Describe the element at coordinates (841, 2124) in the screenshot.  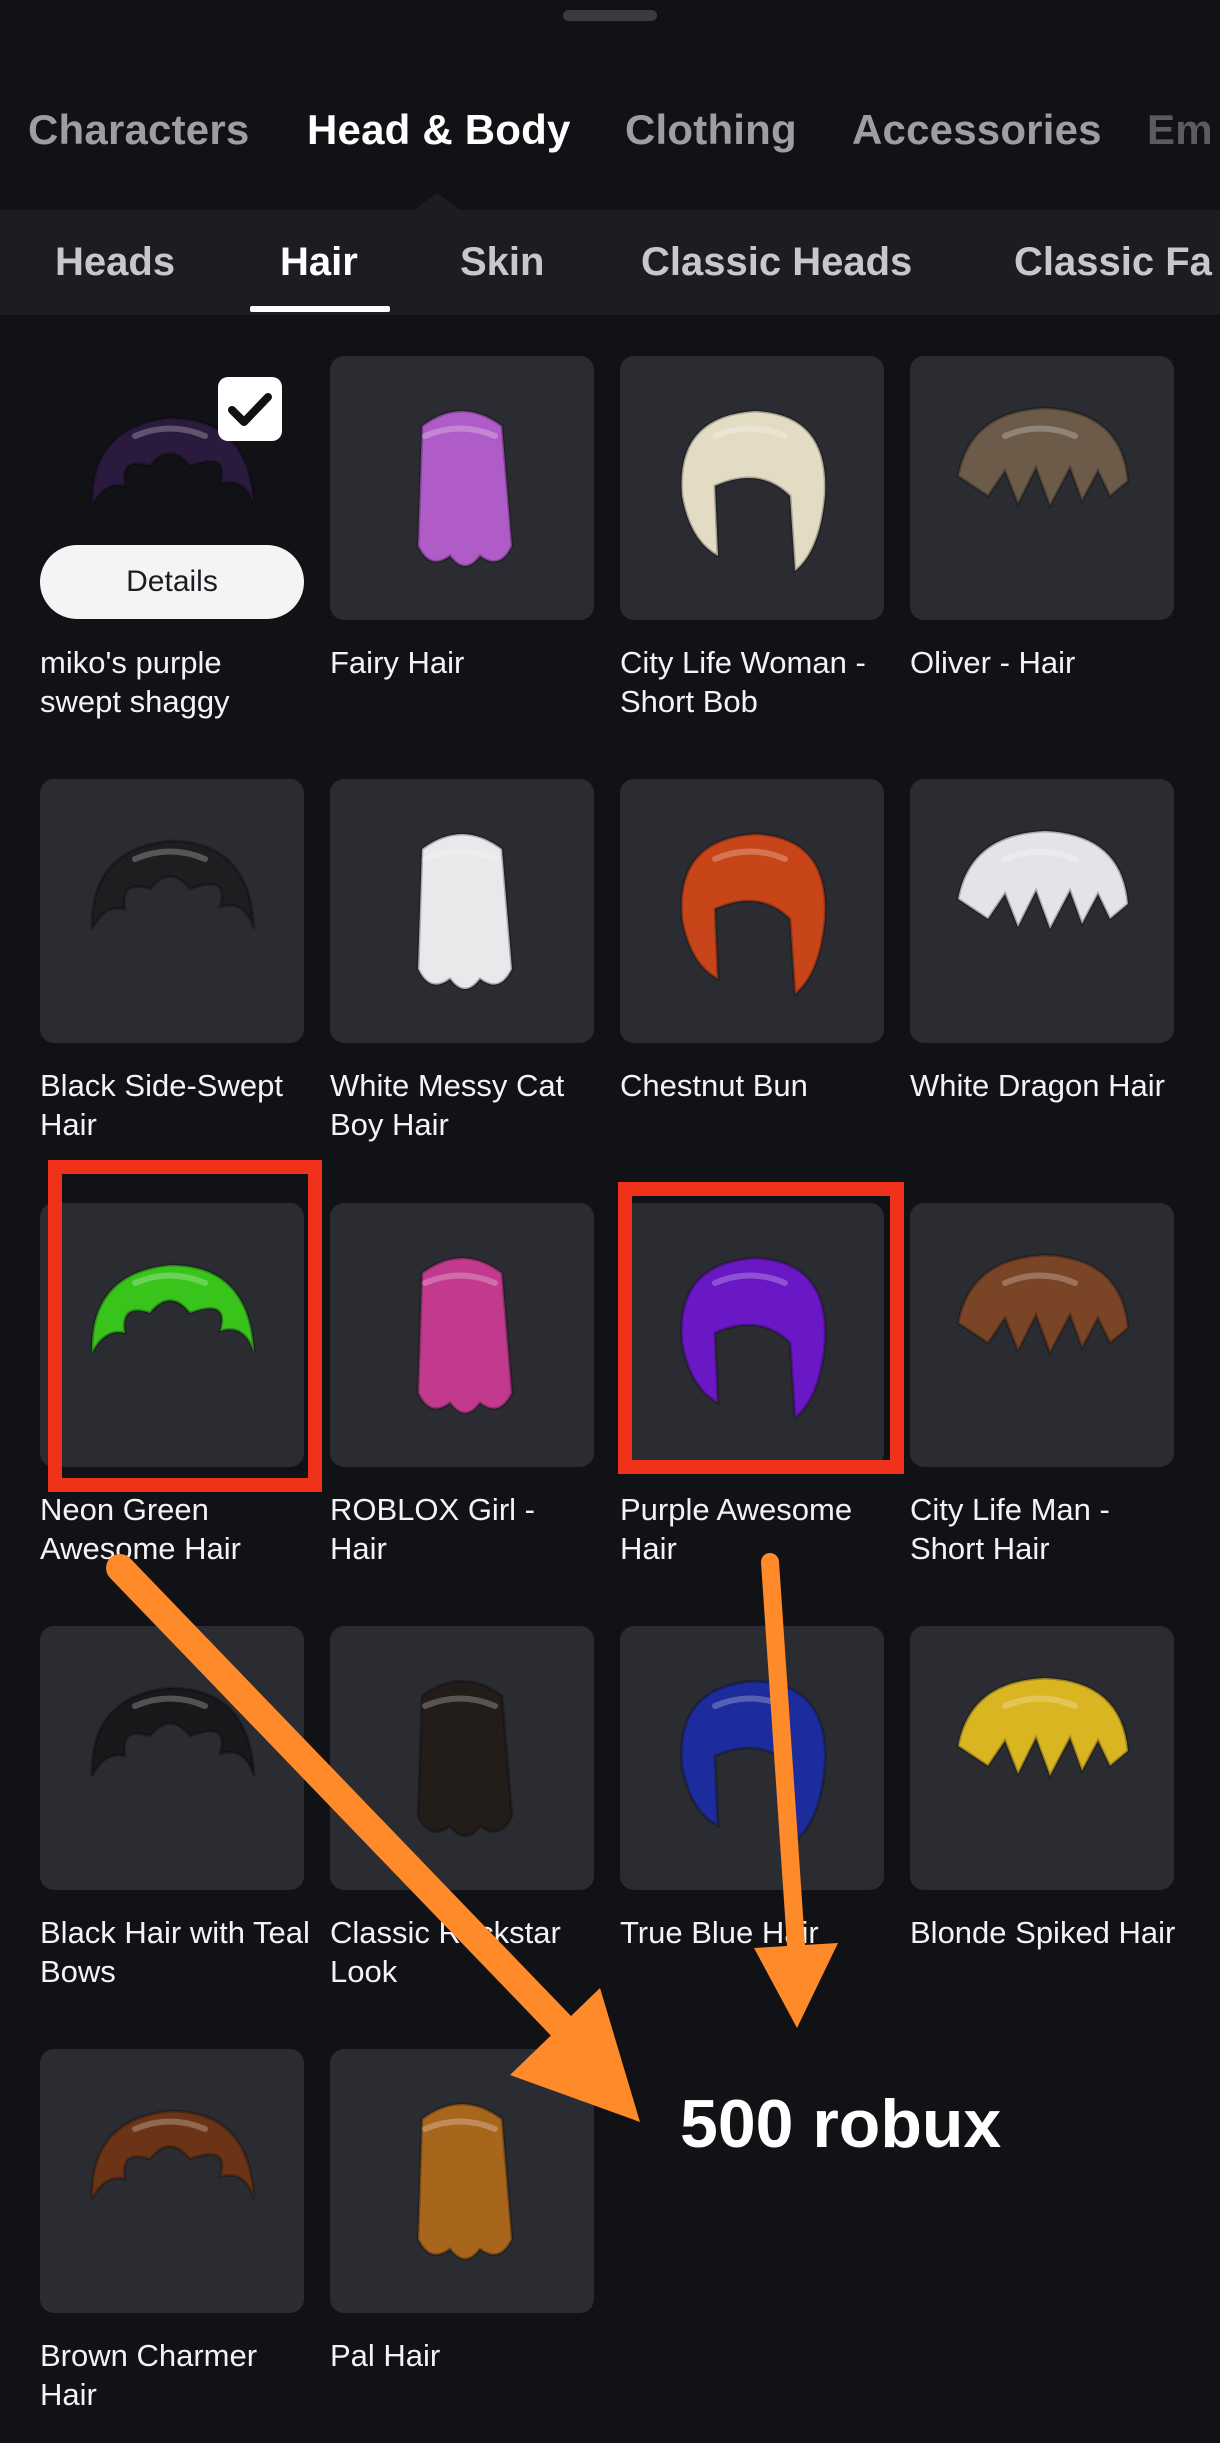
I see `price-annotation: 500 robux` at that location.